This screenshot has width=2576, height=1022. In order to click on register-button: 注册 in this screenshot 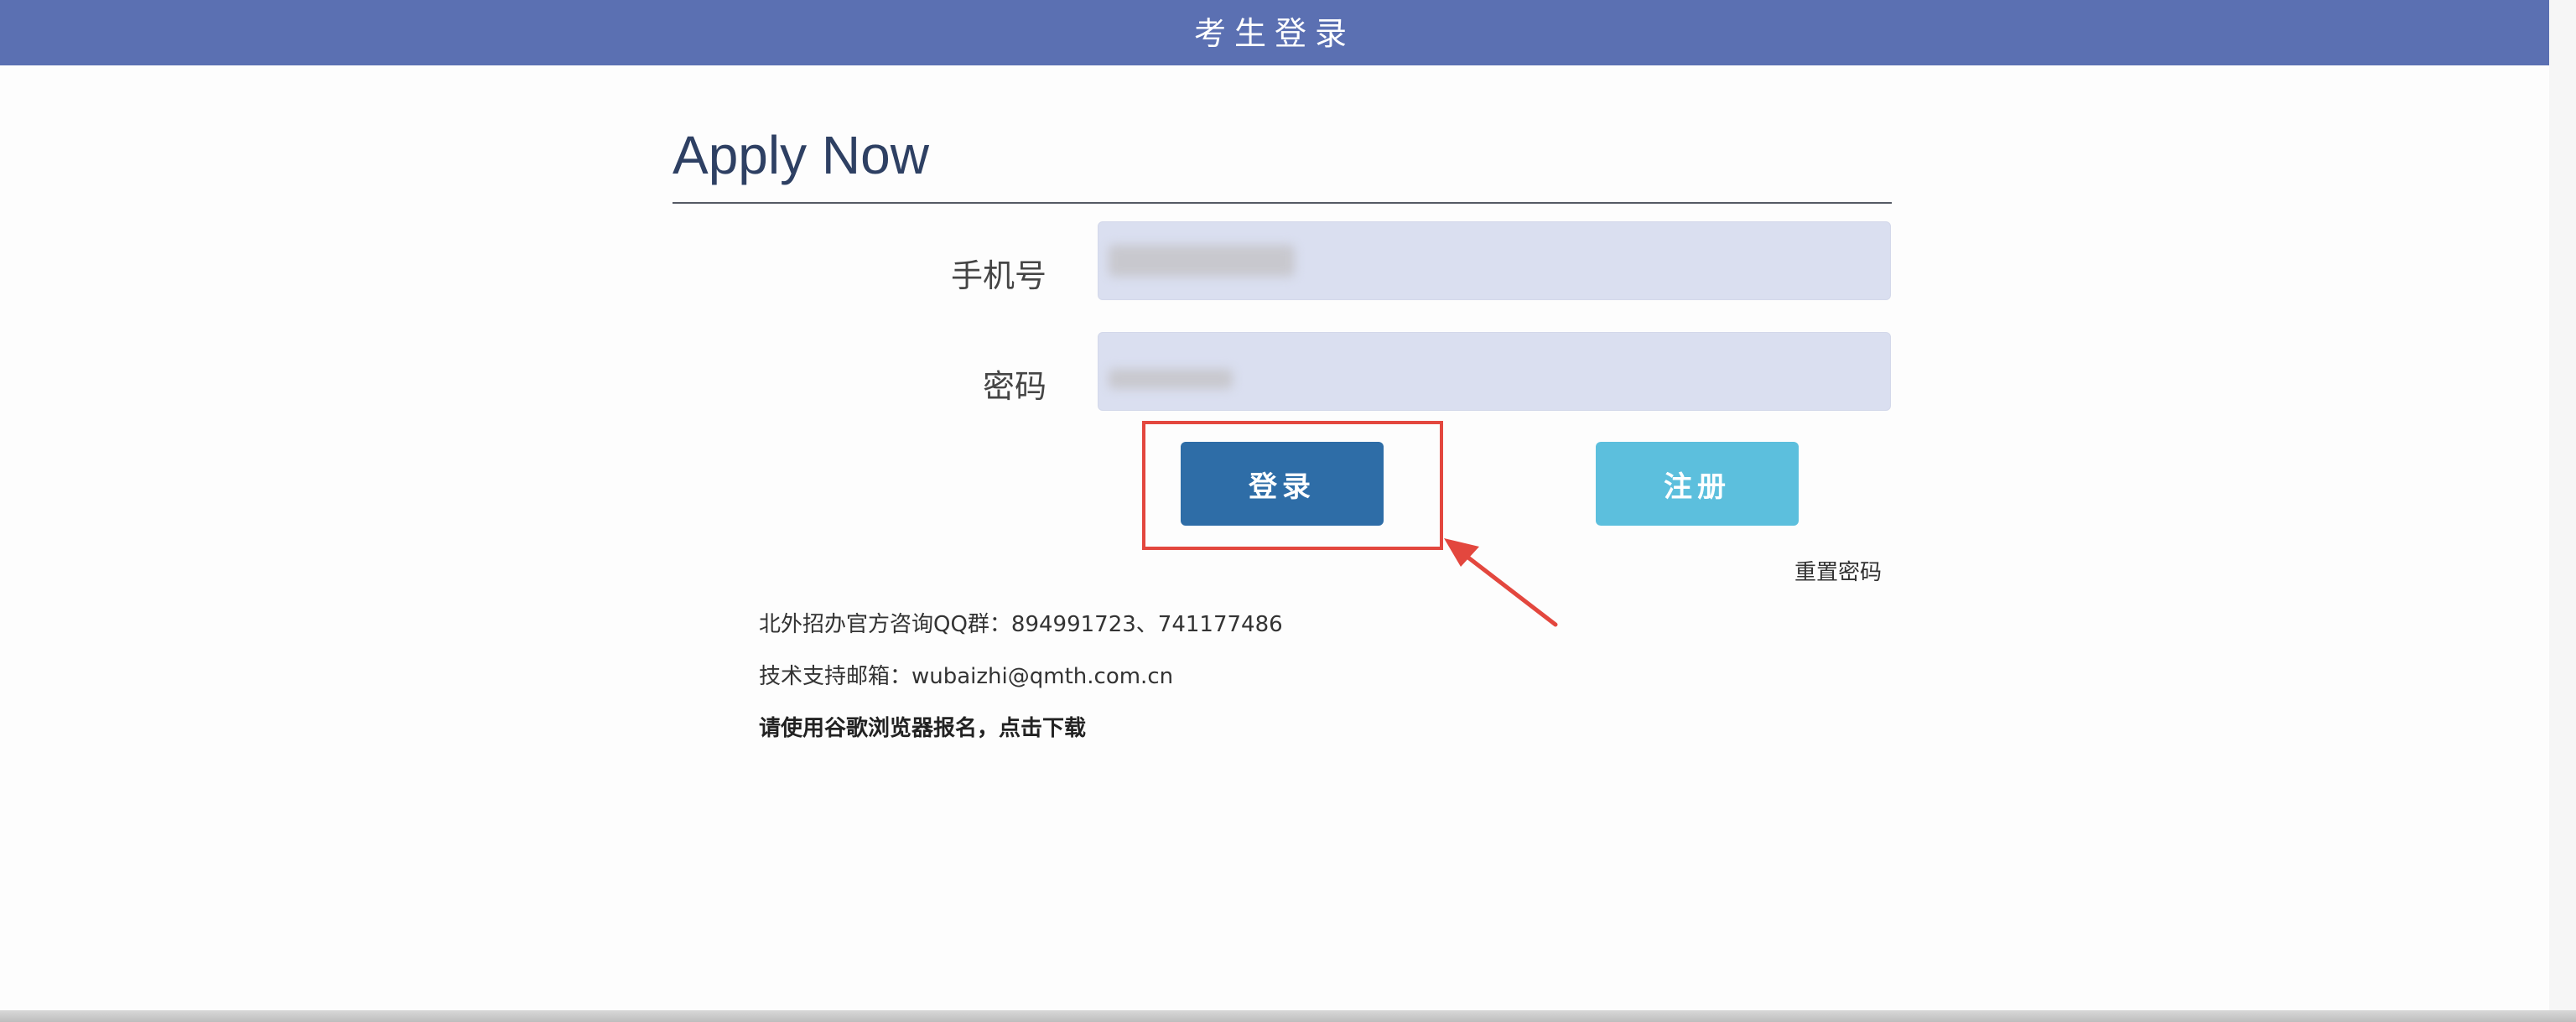, I will do `click(1697, 484)`.